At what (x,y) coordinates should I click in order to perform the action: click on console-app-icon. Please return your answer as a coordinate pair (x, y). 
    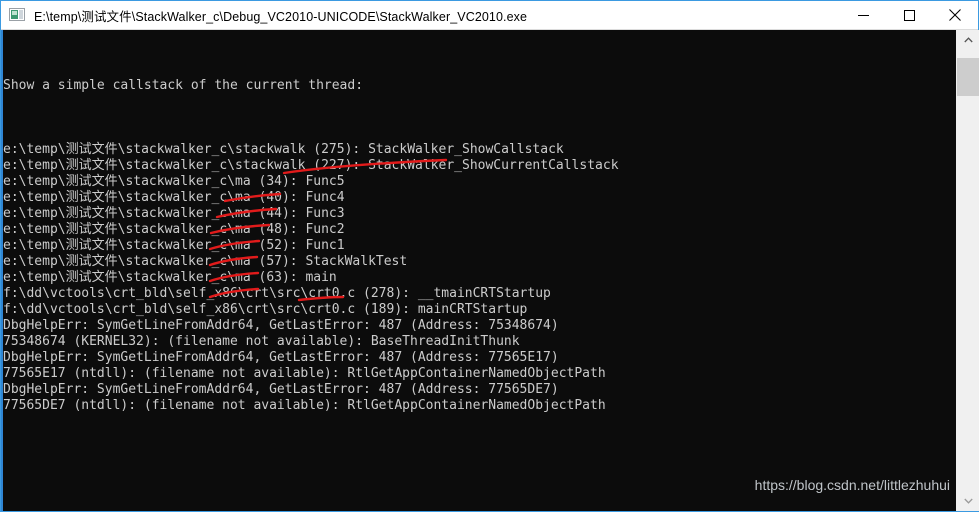
    Looking at the image, I should click on (17, 15).